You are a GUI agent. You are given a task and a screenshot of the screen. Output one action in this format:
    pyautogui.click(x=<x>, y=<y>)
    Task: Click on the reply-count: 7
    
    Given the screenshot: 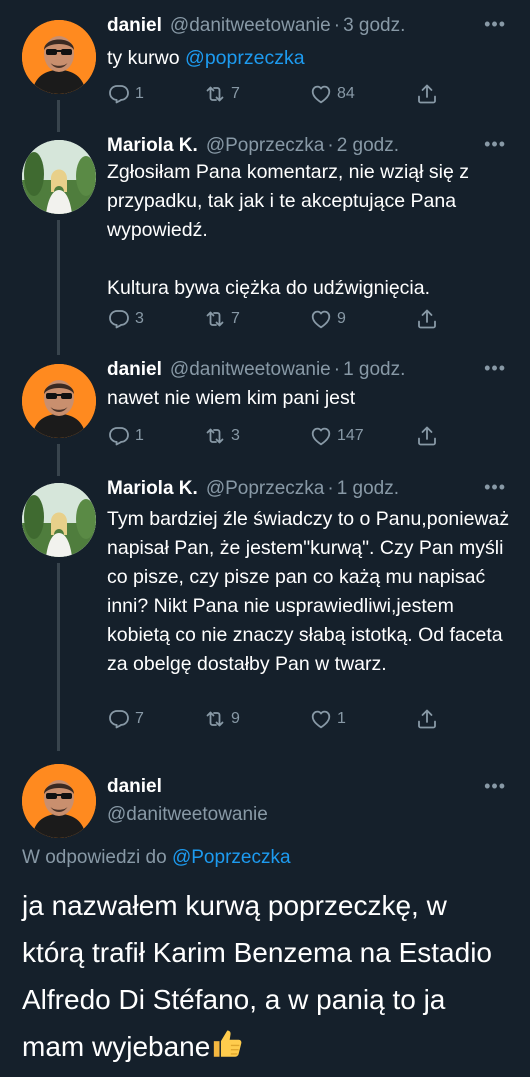 What is the action you would take?
    pyautogui.click(x=139, y=718)
    